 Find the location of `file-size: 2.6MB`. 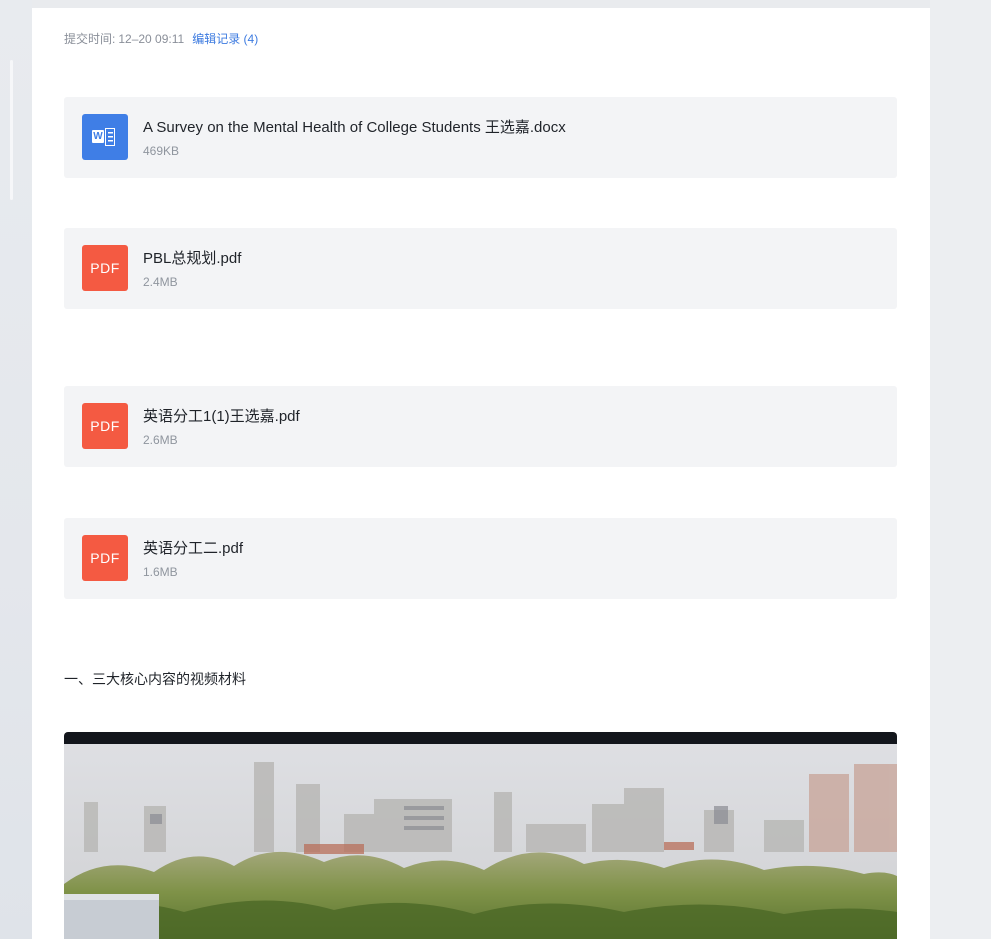

file-size: 2.6MB is located at coordinates (160, 440).